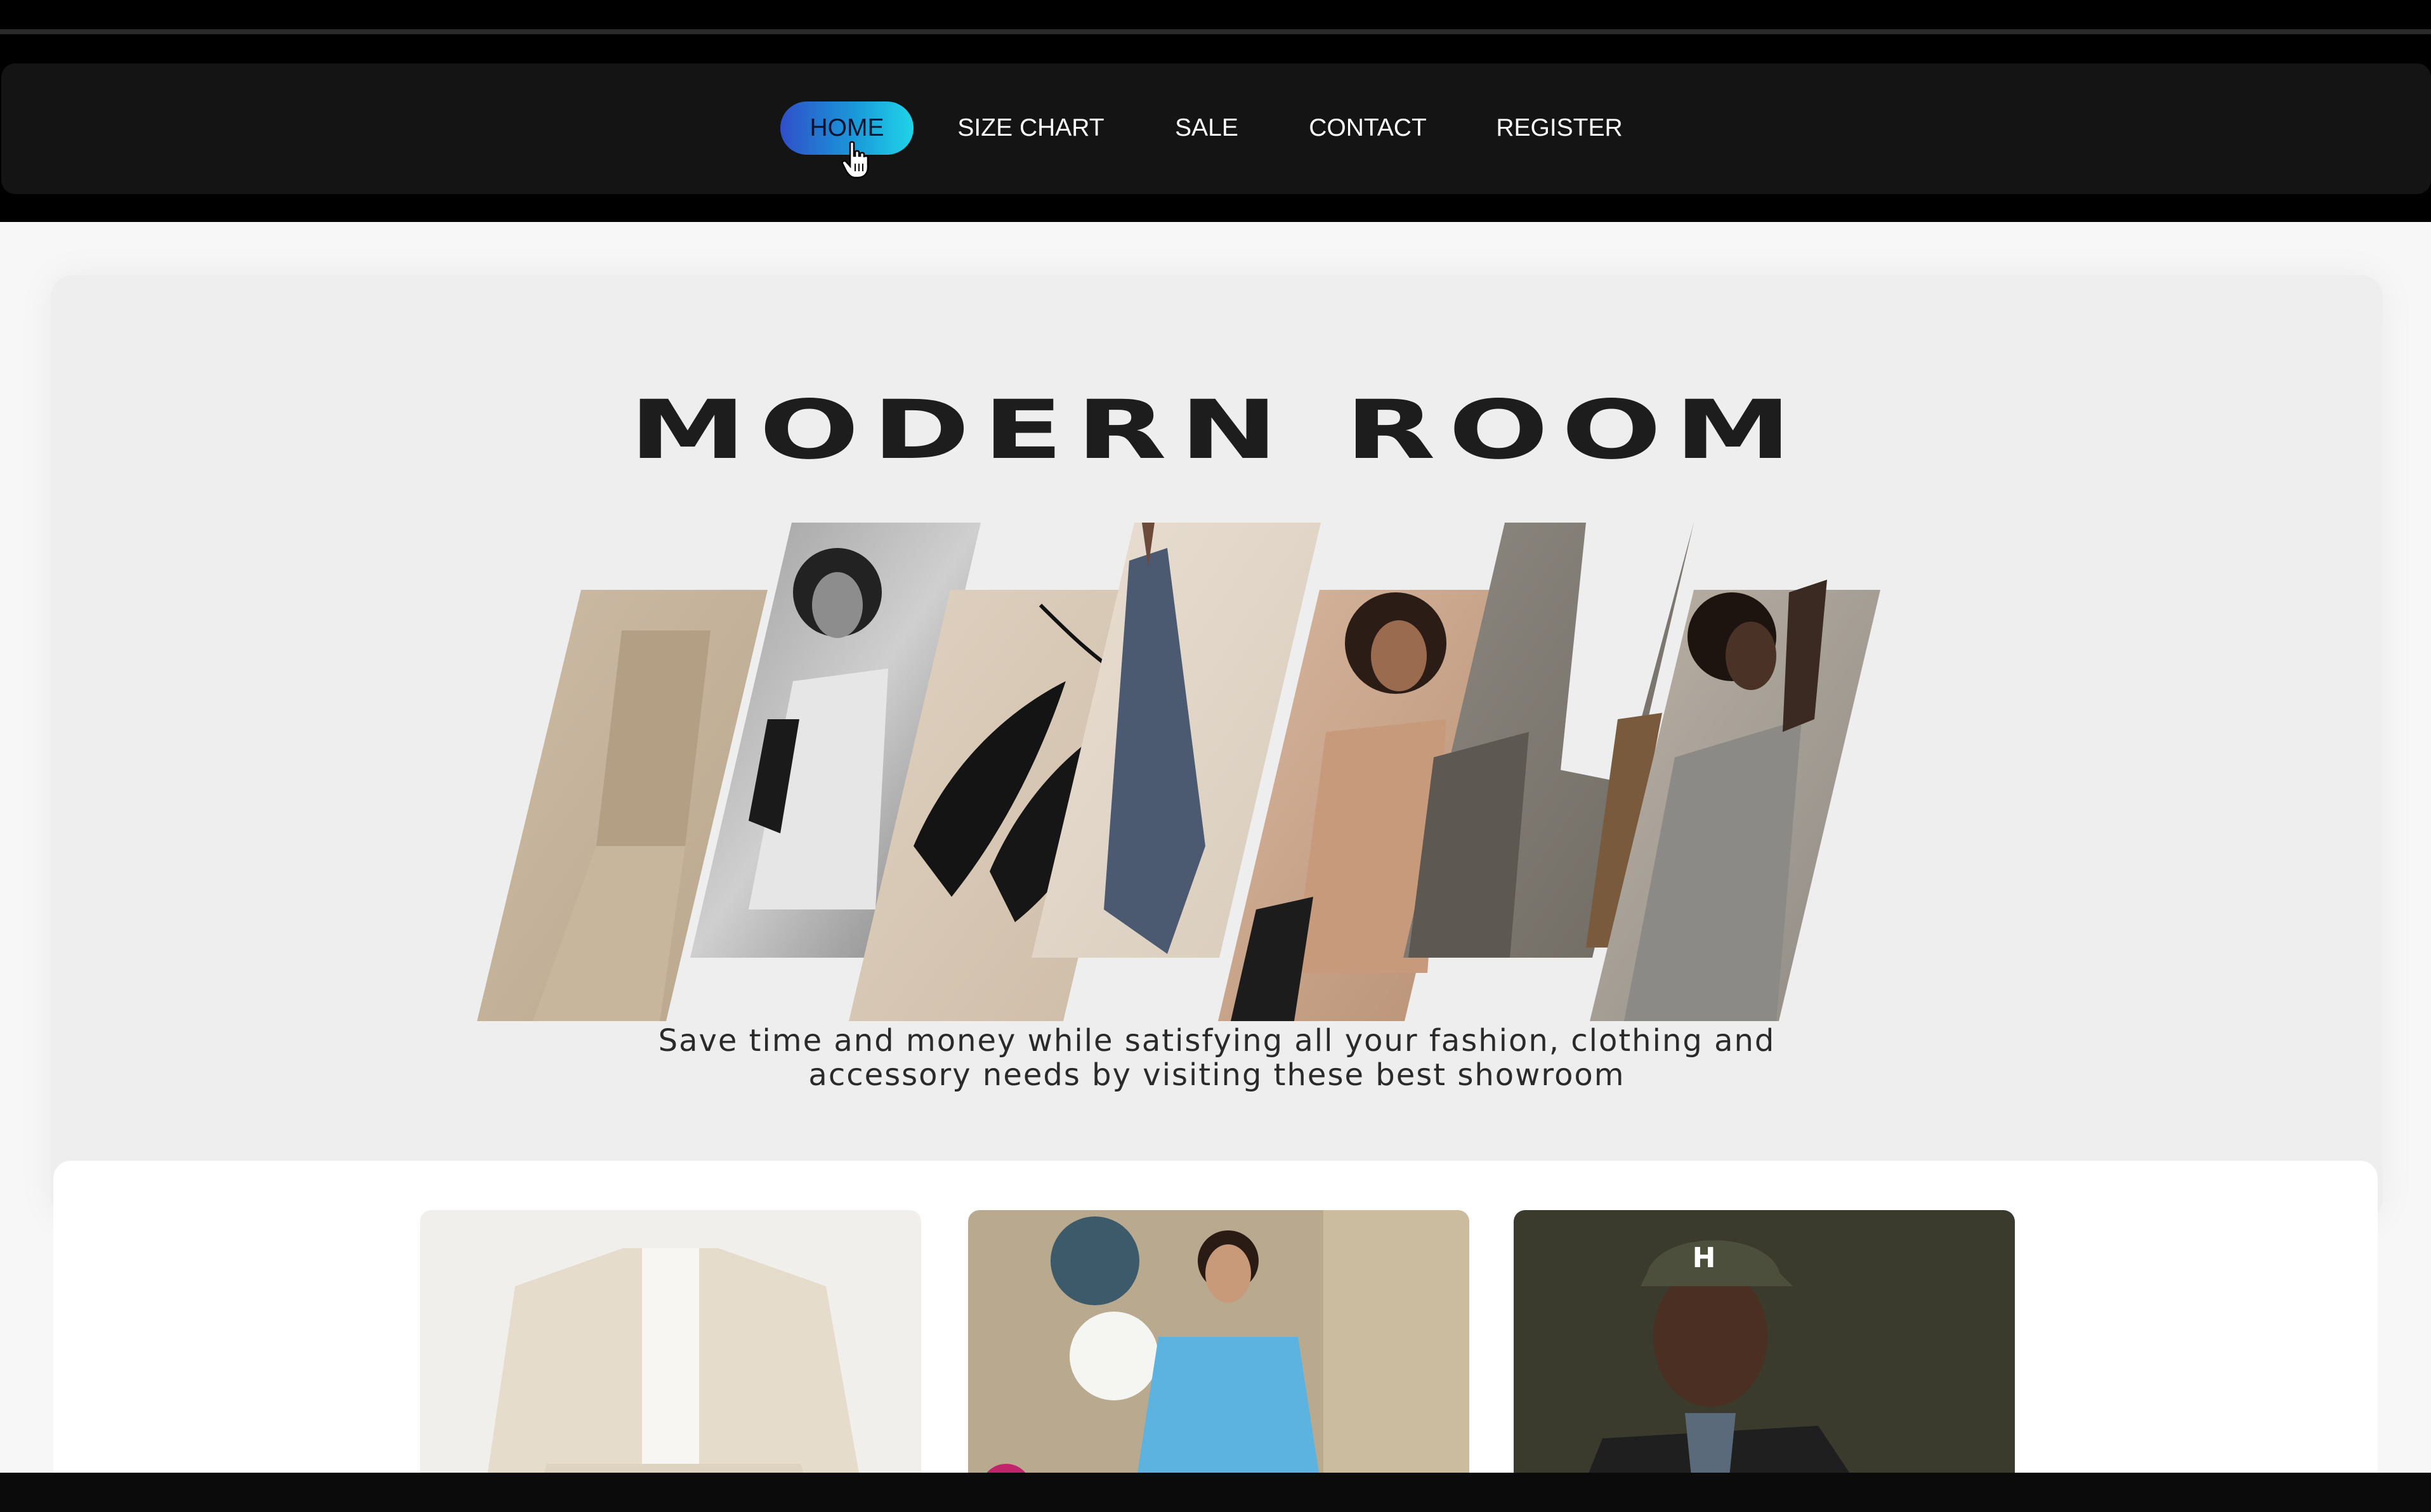  I want to click on main-navbar: HOME SIZE CHART SALE CONTACT REGISTER, so click(1216, 128).